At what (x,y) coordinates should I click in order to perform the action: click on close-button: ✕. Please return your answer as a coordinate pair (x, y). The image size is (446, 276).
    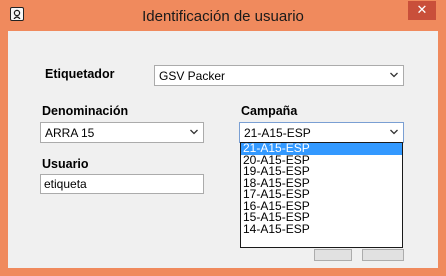
    Looking at the image, I should click on (422, 10).